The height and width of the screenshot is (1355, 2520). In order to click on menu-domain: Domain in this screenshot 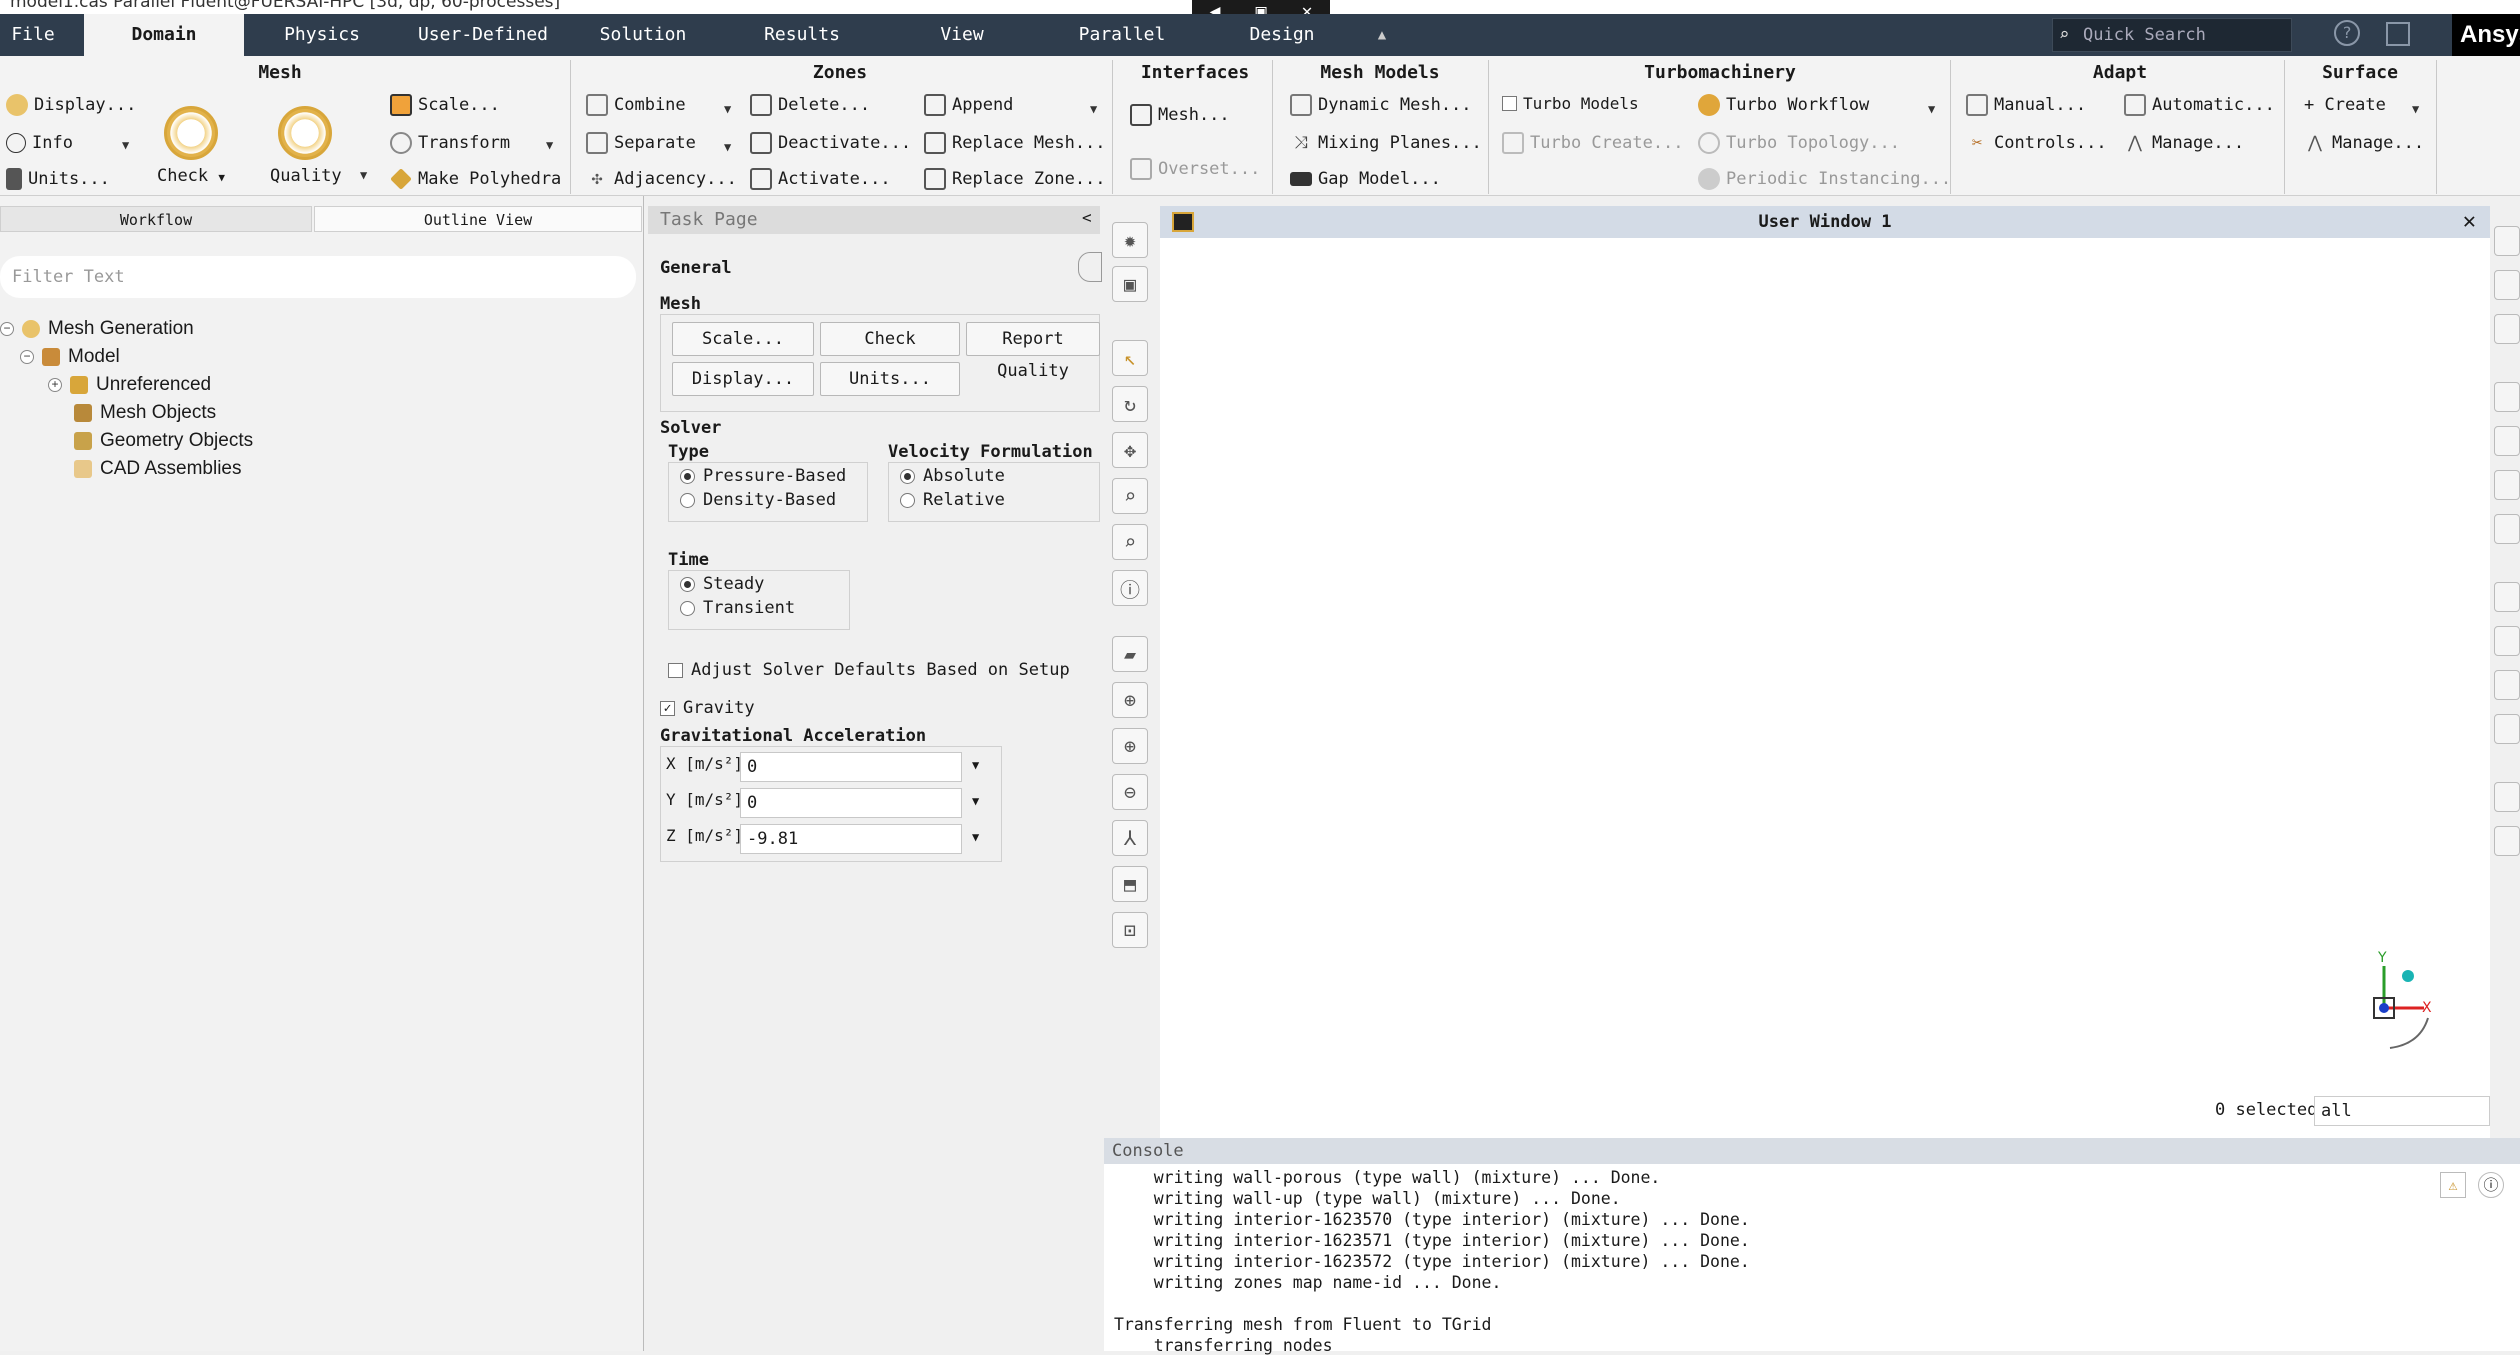, I will do `click(164, 35)`.